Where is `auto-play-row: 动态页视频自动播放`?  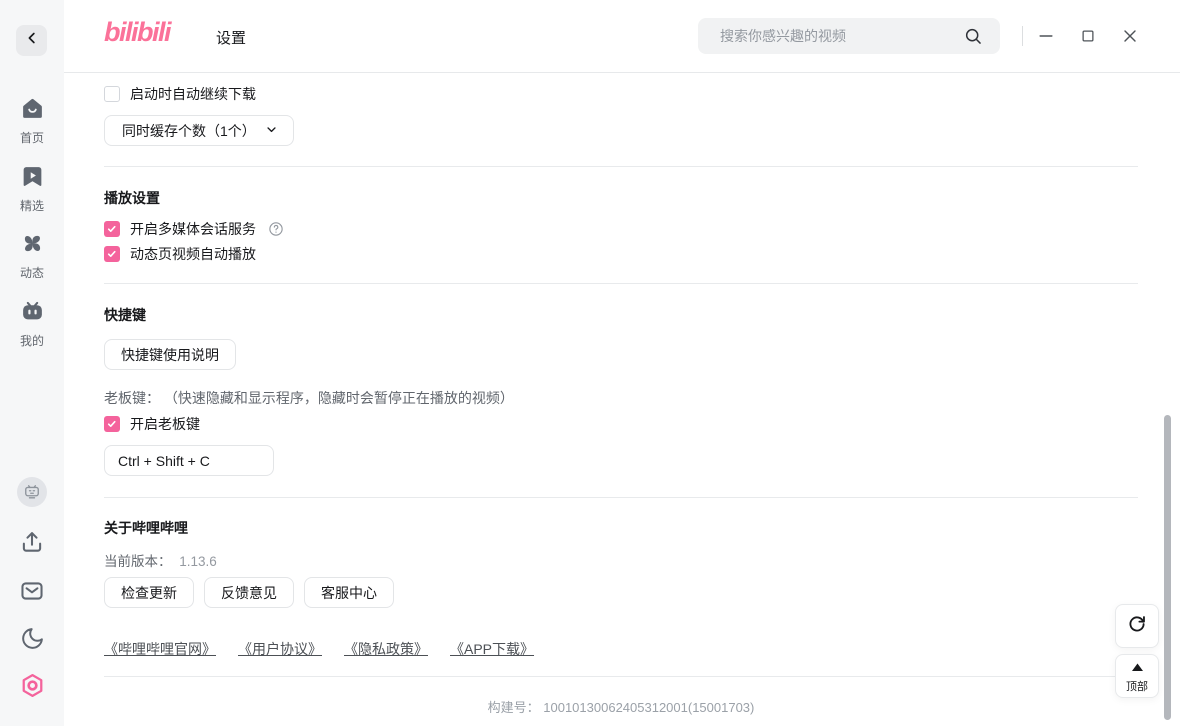
auto-play-row: 动态页视频自动播放 is located at coordinates (180, 254).